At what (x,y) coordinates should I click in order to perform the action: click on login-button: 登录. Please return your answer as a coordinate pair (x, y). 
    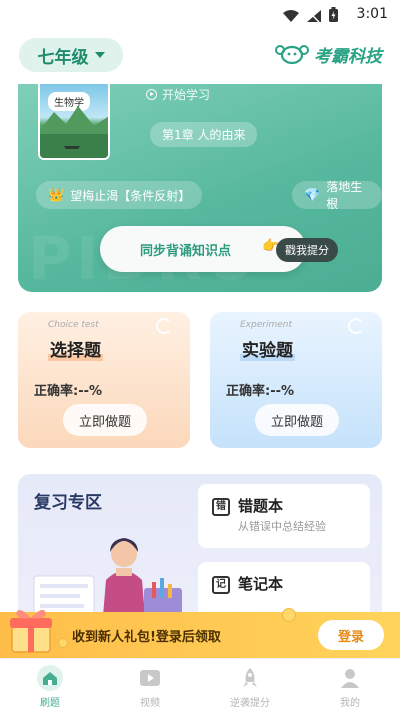
    Looking at the image, I should click on (351, 635).